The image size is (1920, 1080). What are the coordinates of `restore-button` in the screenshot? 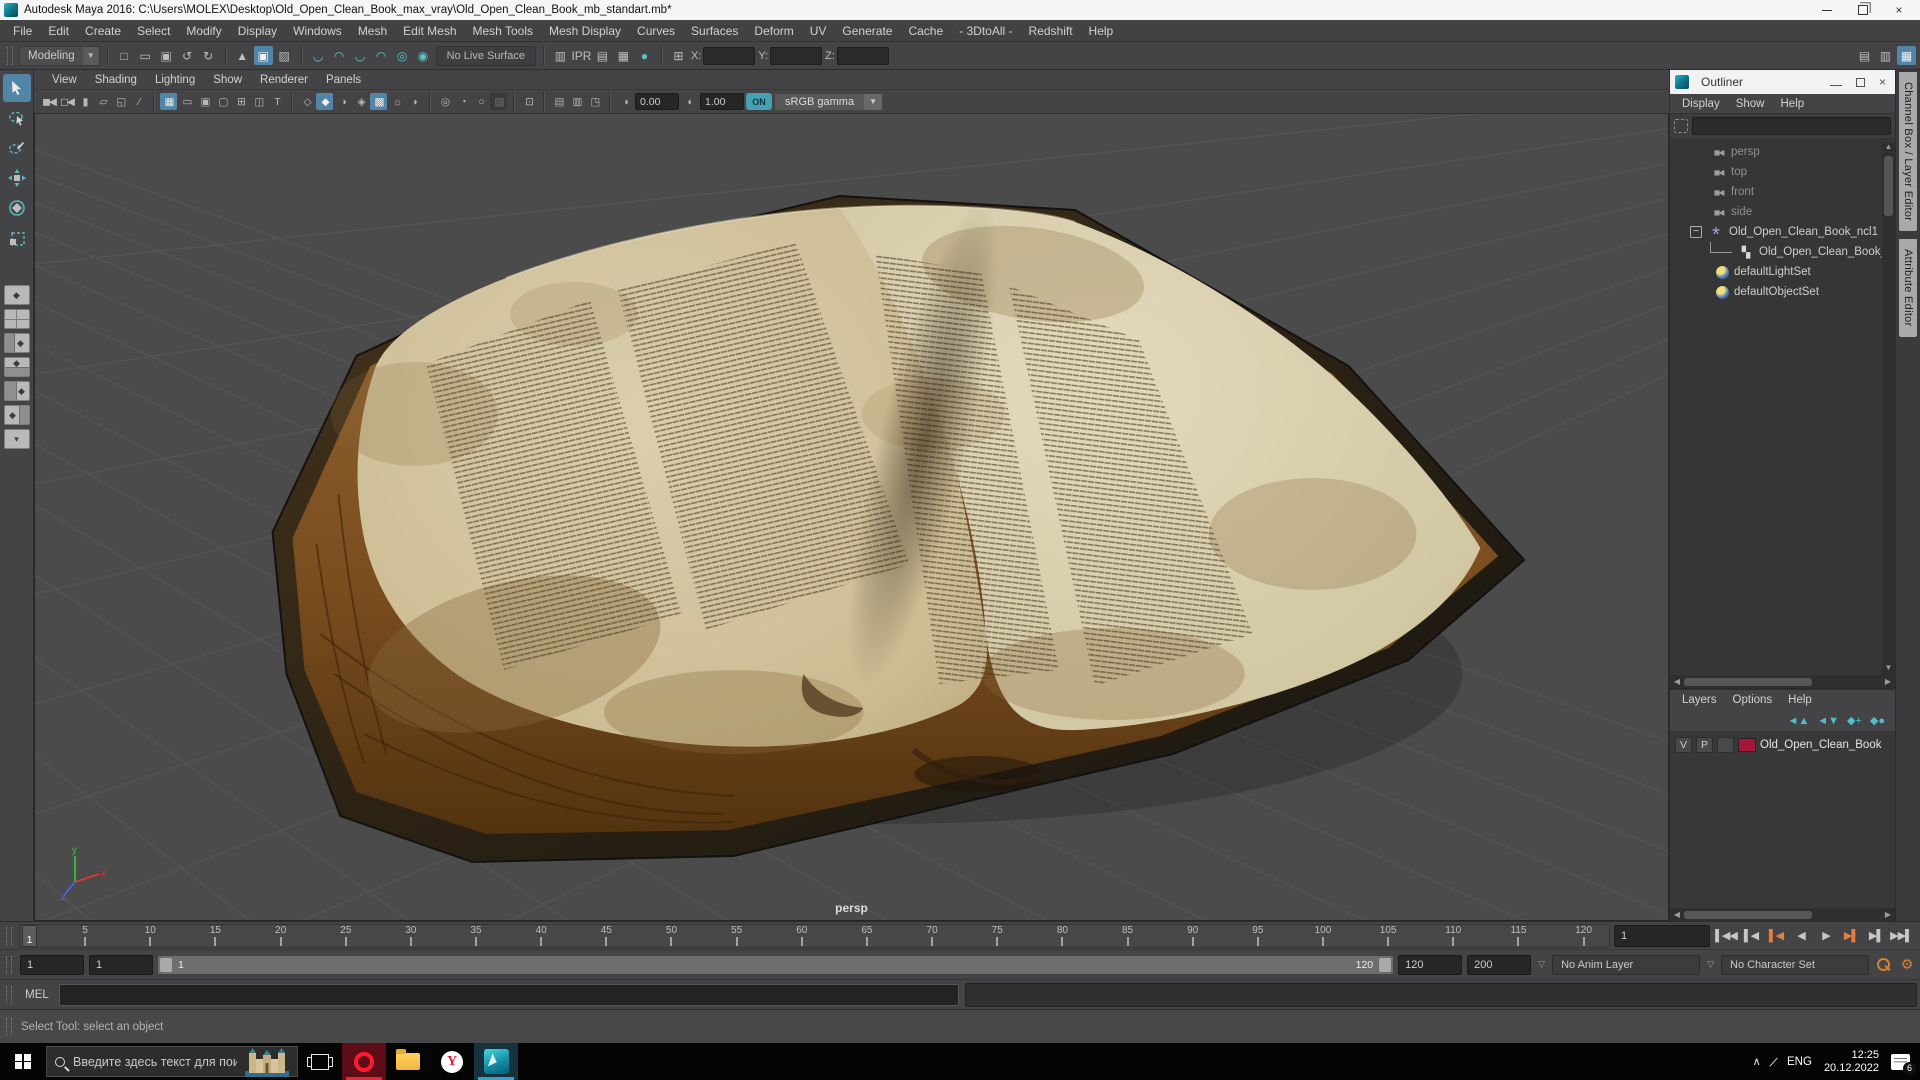 It's located at (1863, 10).